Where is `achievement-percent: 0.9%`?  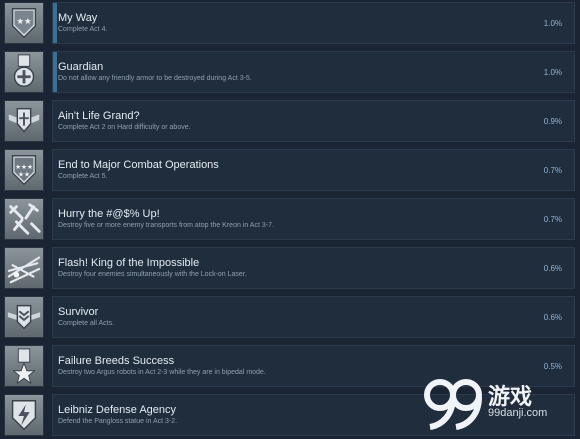 achievement-percent: 0.9% is located at coordinates (552, 121).